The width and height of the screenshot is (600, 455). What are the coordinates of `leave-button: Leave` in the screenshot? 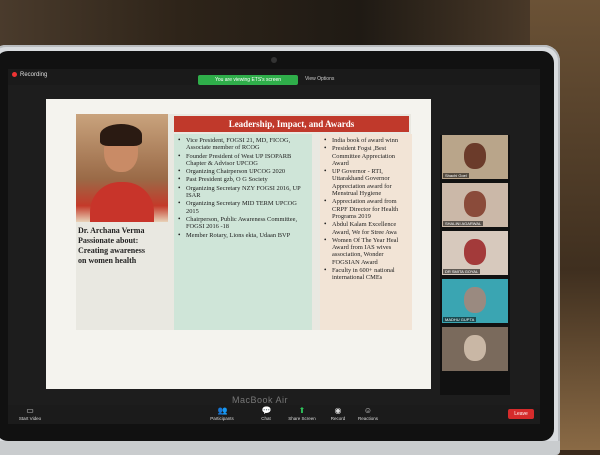 It's located at (521, 414).